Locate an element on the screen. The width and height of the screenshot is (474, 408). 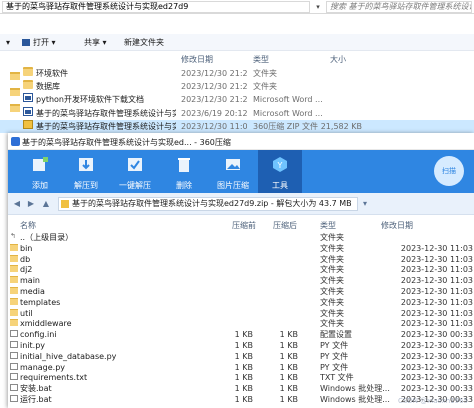
extract-icon is located at coordinates (86, 164).